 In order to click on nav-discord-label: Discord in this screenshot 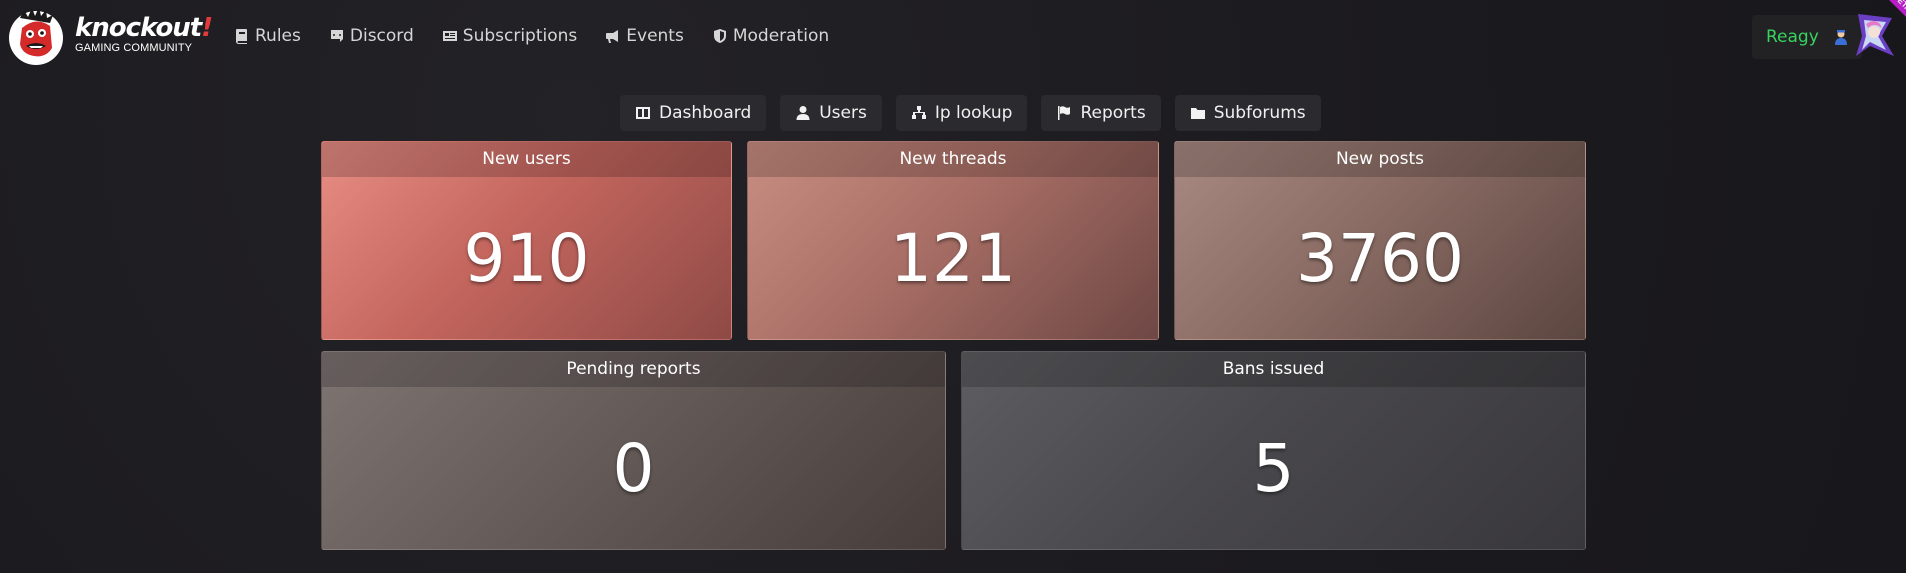, I will do `click(381, 36)`.